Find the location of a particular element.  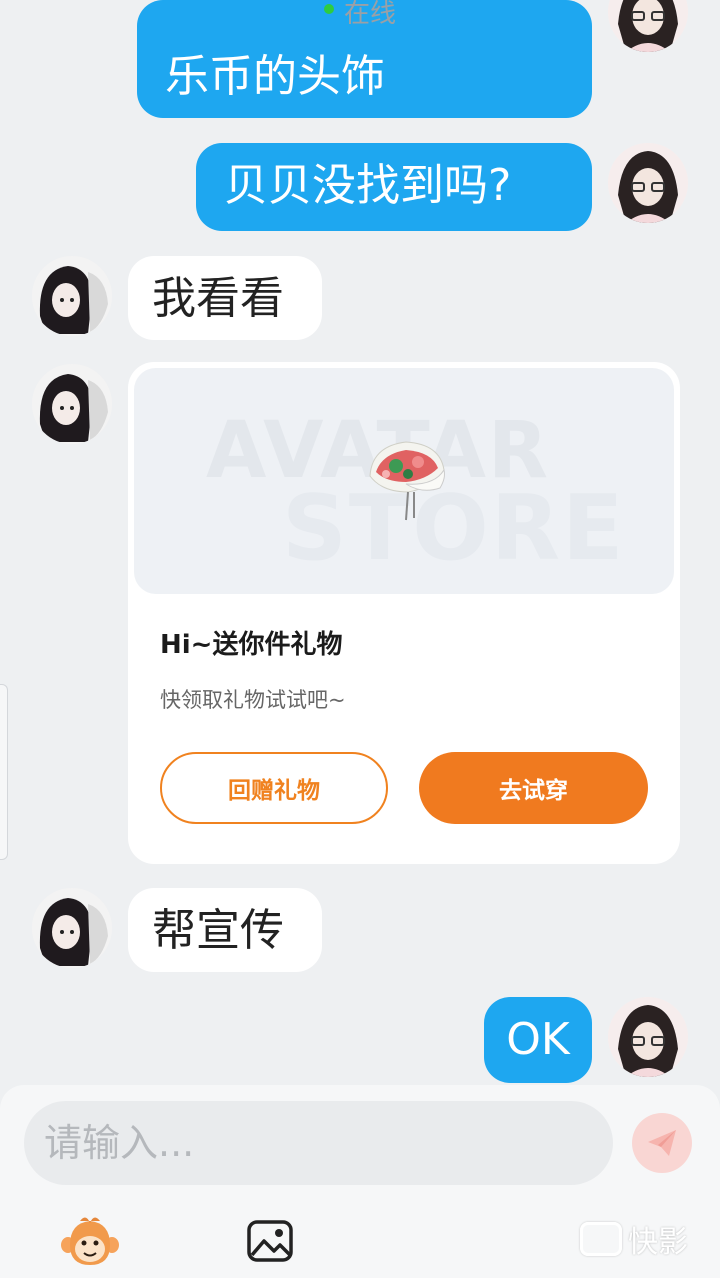

gift-title: Hi~送你件礼物 is located at coordinates (251, 645).